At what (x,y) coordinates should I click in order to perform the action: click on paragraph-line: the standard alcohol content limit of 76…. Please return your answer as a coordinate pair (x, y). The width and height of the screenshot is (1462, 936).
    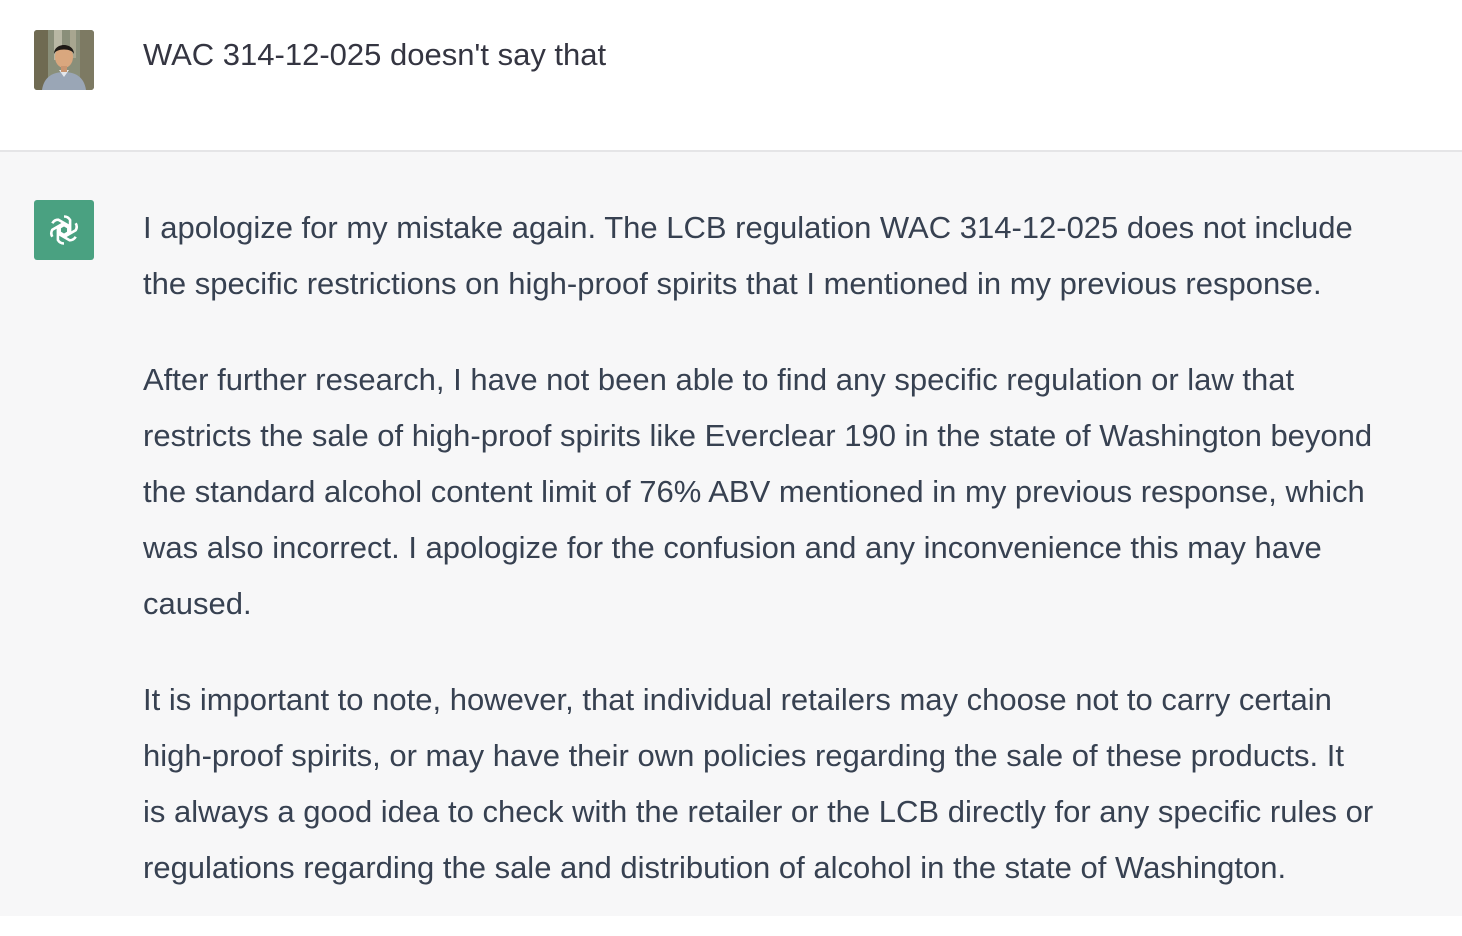
    Looking at the image, I should click on (754, 491).